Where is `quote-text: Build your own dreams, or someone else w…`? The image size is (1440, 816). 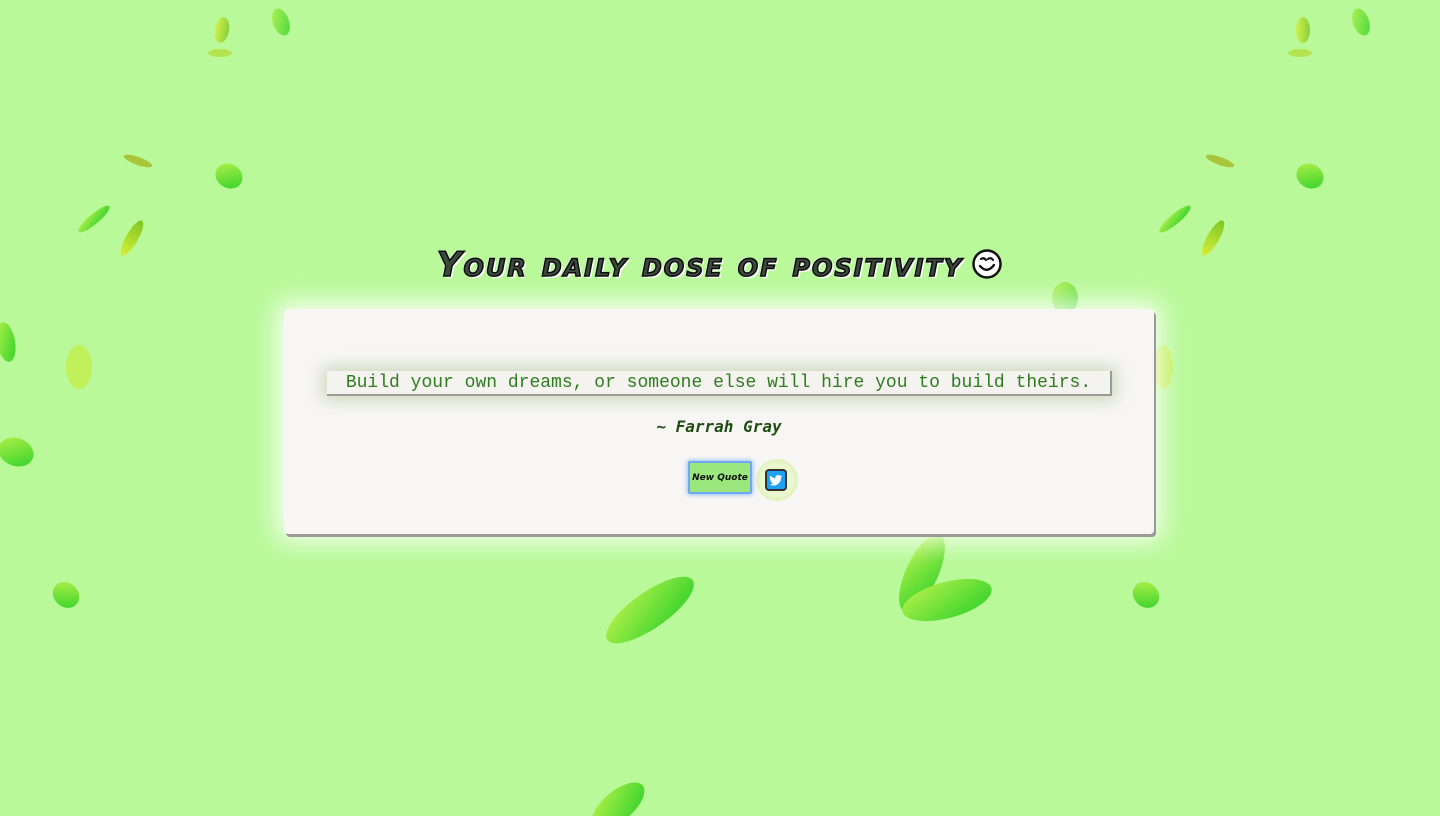
quote-text: Build your own dreams, or someone else w… is located at coordinates (718, 383).